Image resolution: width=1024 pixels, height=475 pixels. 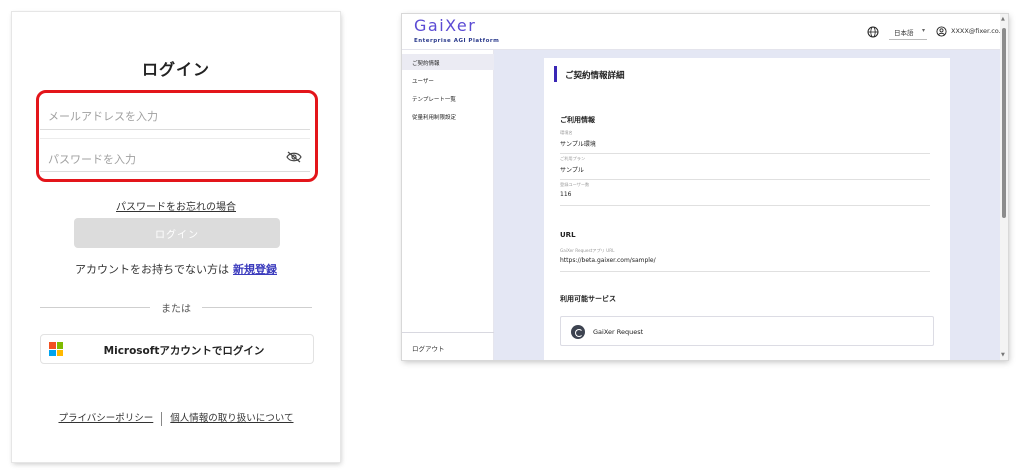 I want to click on services-section-title: 利用可能サービス, so click(x=588, y=299).